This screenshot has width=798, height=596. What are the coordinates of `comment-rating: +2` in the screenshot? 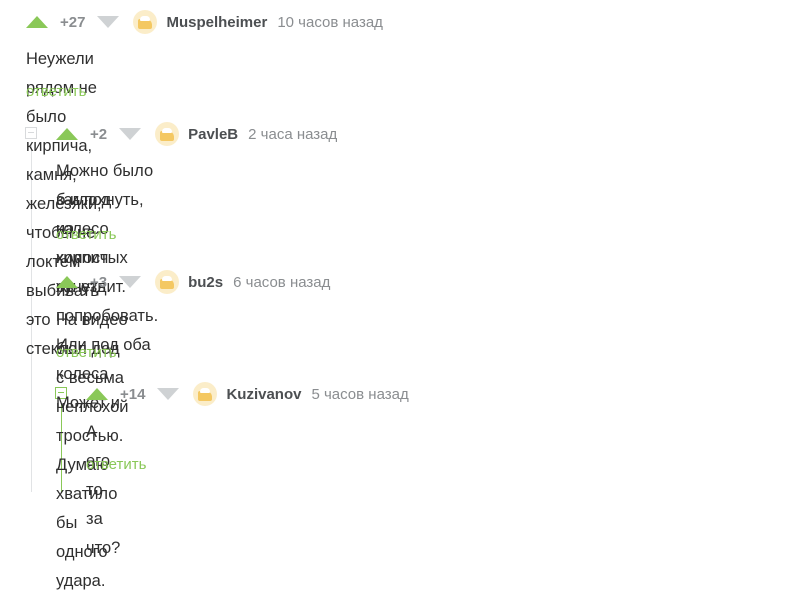 It's located at (99, 134).